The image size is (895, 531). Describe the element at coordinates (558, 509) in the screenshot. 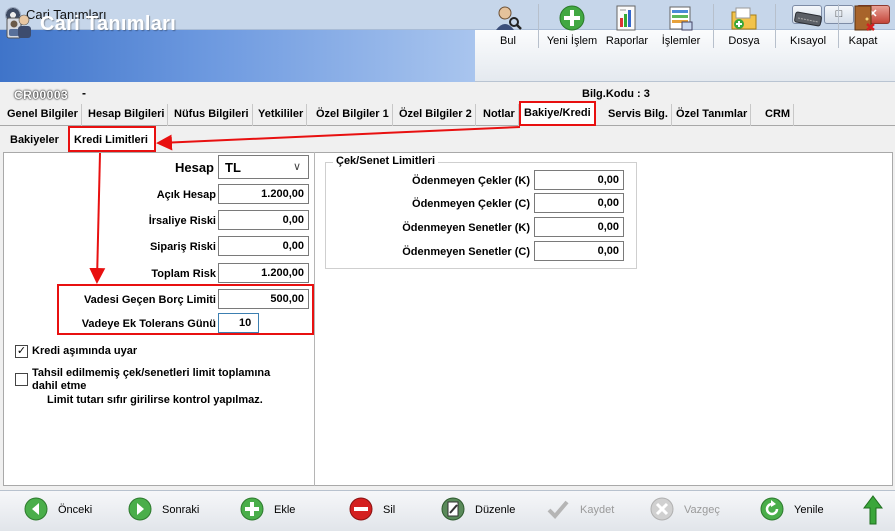

I see `check-icon` at that location.